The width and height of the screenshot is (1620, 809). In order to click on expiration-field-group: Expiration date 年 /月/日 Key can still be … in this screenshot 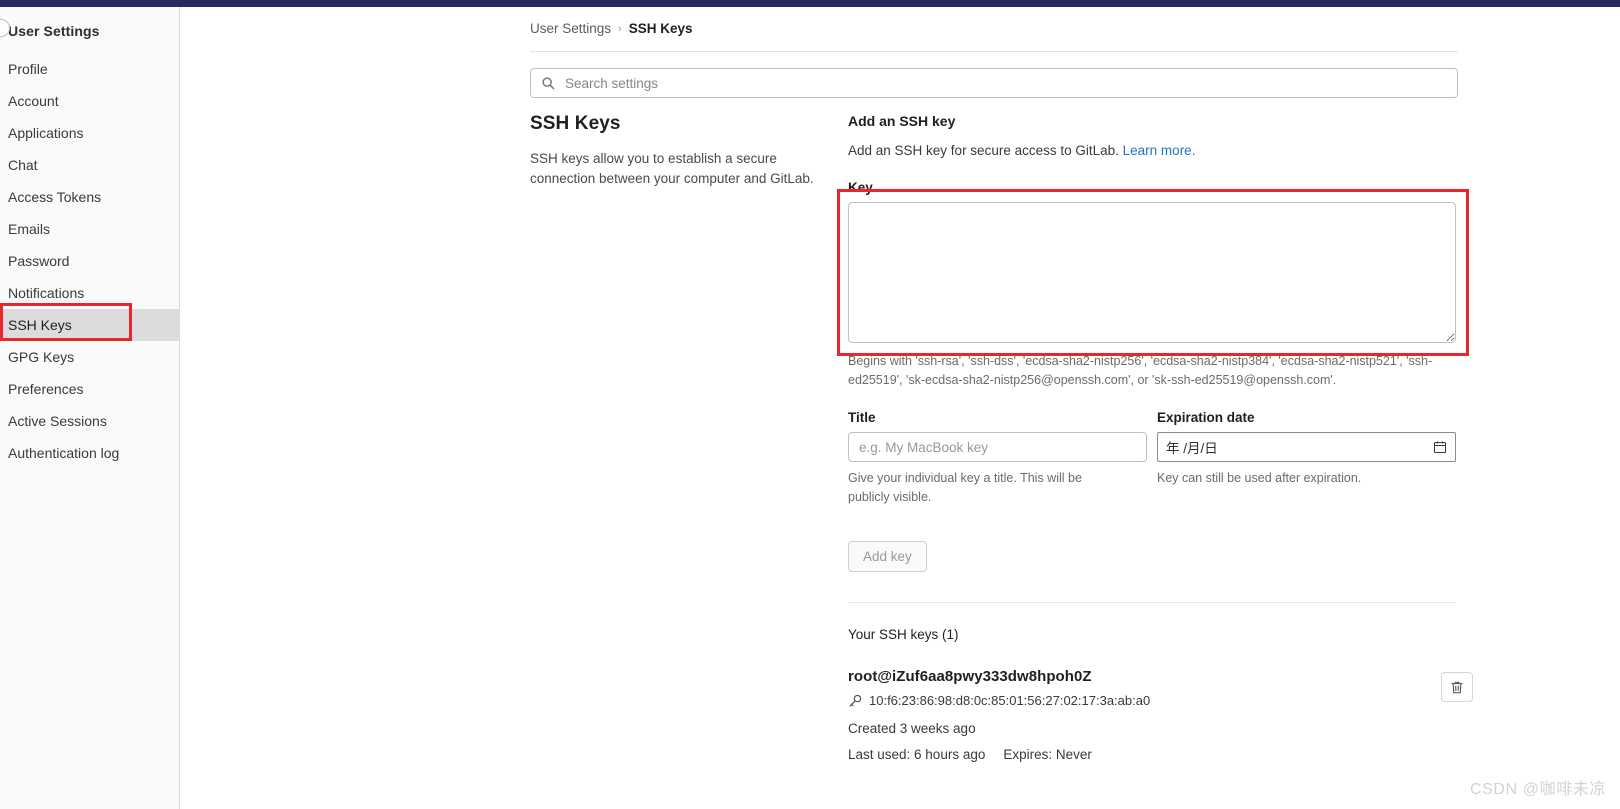, I will do `click(1306, 464)`.